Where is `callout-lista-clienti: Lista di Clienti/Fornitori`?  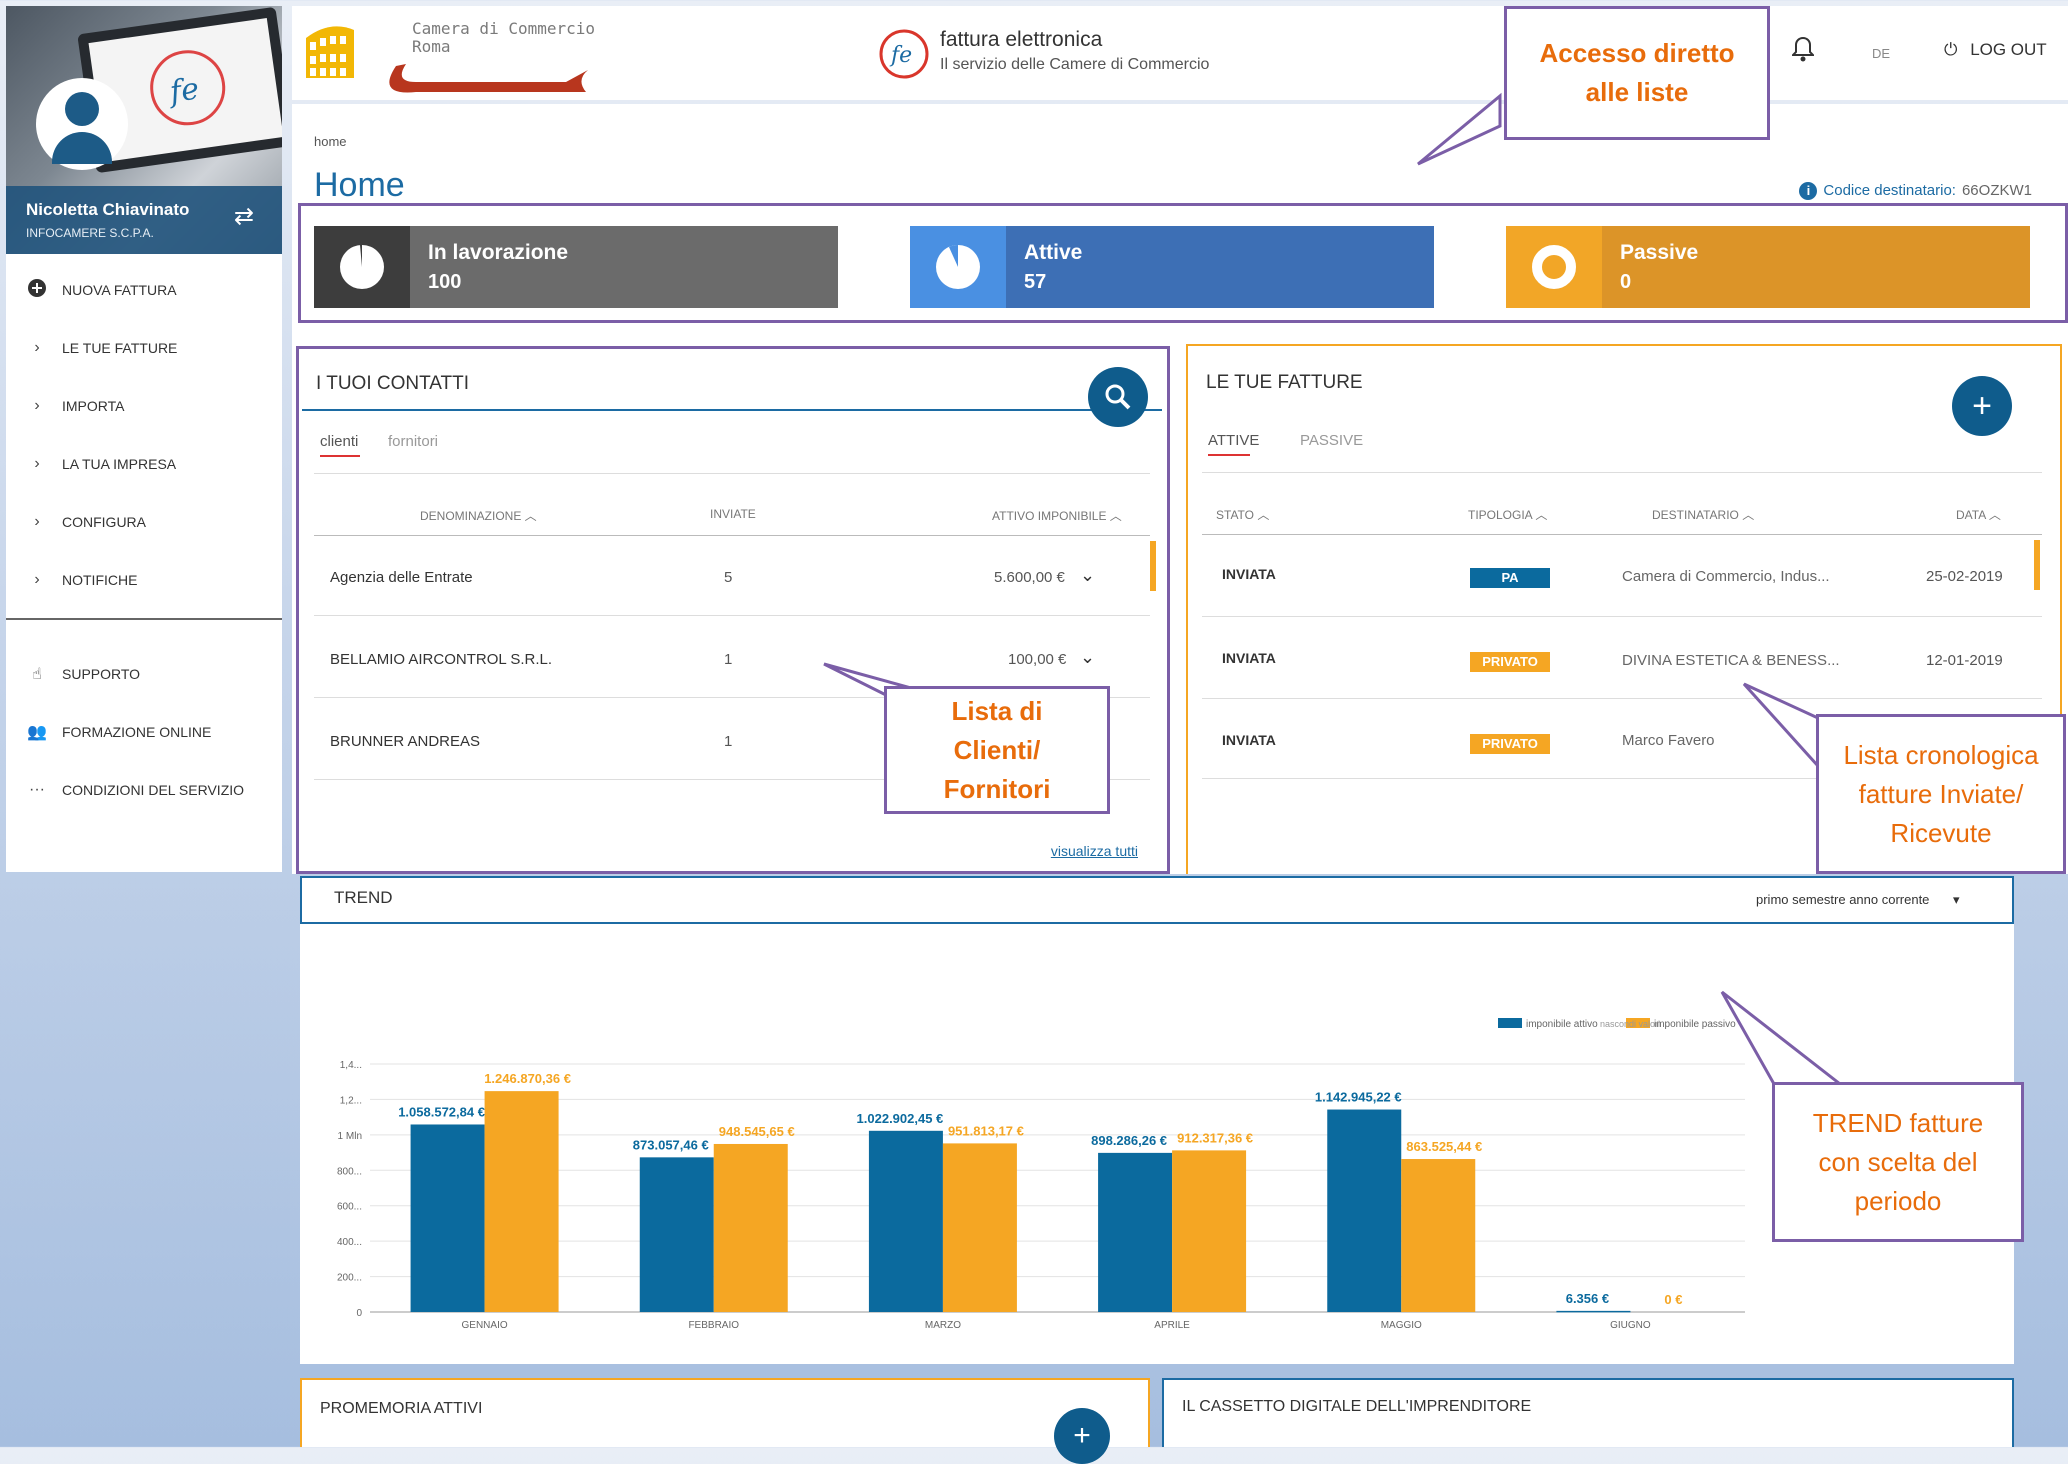
callout-lista-clienti: Lista di Clienti/Fornitori is located at coordinates (997, 750).